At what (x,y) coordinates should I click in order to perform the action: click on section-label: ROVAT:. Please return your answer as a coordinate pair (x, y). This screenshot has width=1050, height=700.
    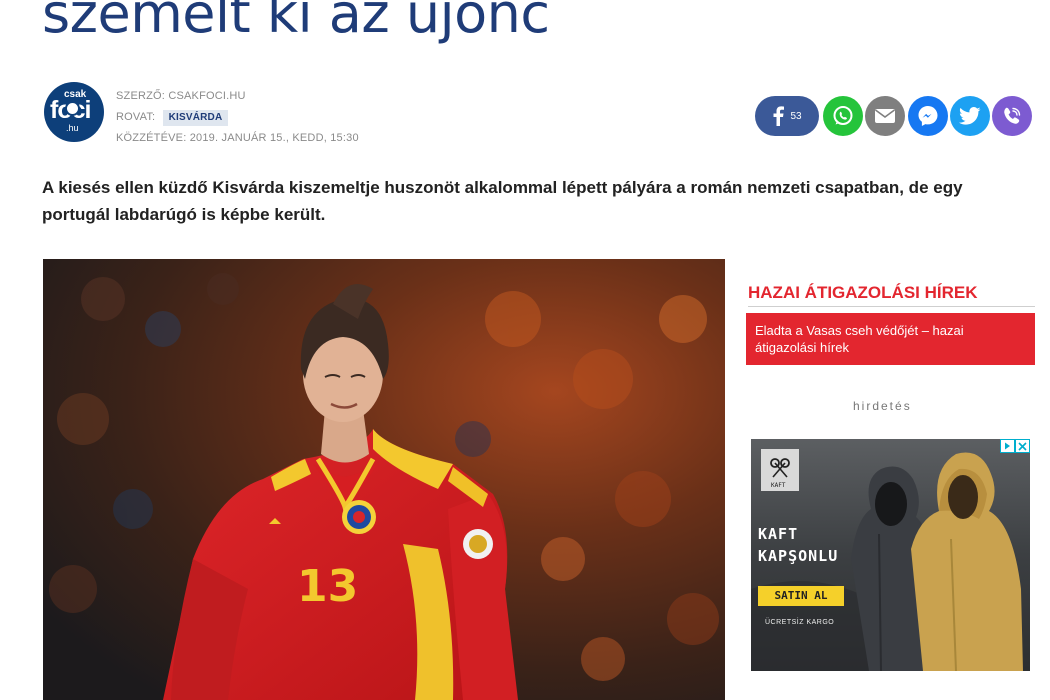
    Looking at the image, I should click on (136, 117).